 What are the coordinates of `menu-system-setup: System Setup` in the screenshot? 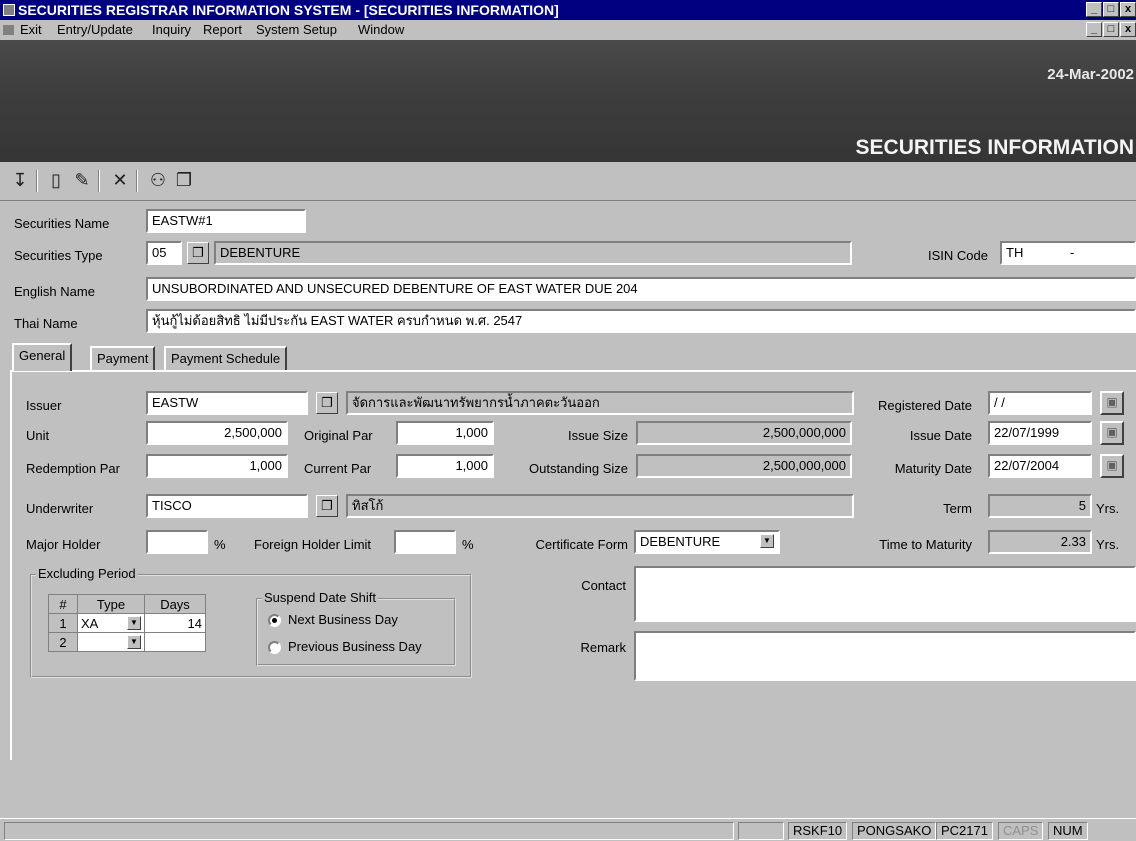 It's located at (296, 30).